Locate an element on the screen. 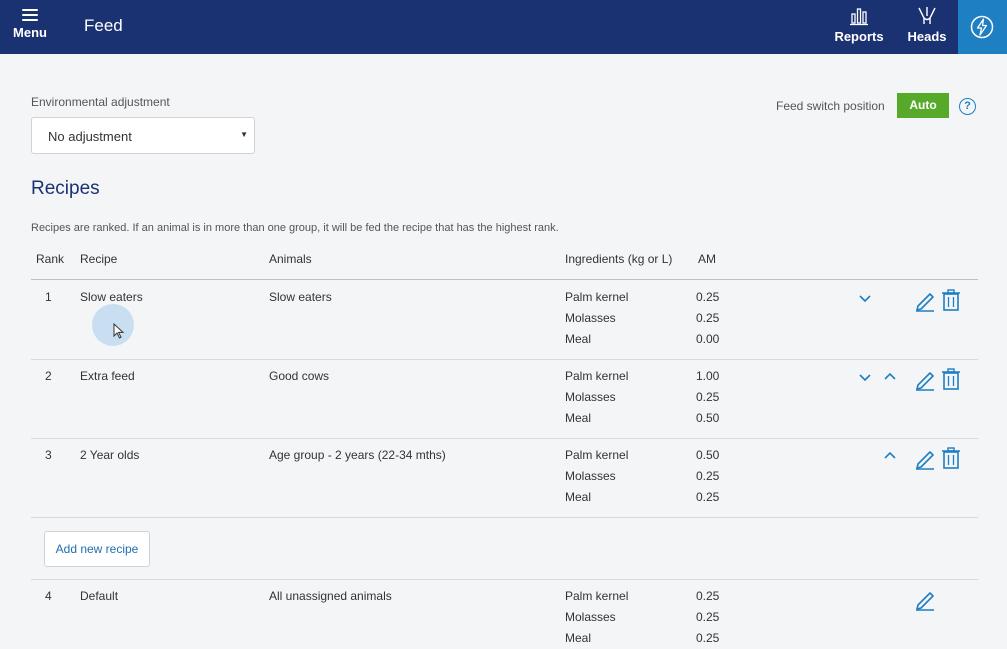  milking-heads-icon is located at coordinates (927, 15).